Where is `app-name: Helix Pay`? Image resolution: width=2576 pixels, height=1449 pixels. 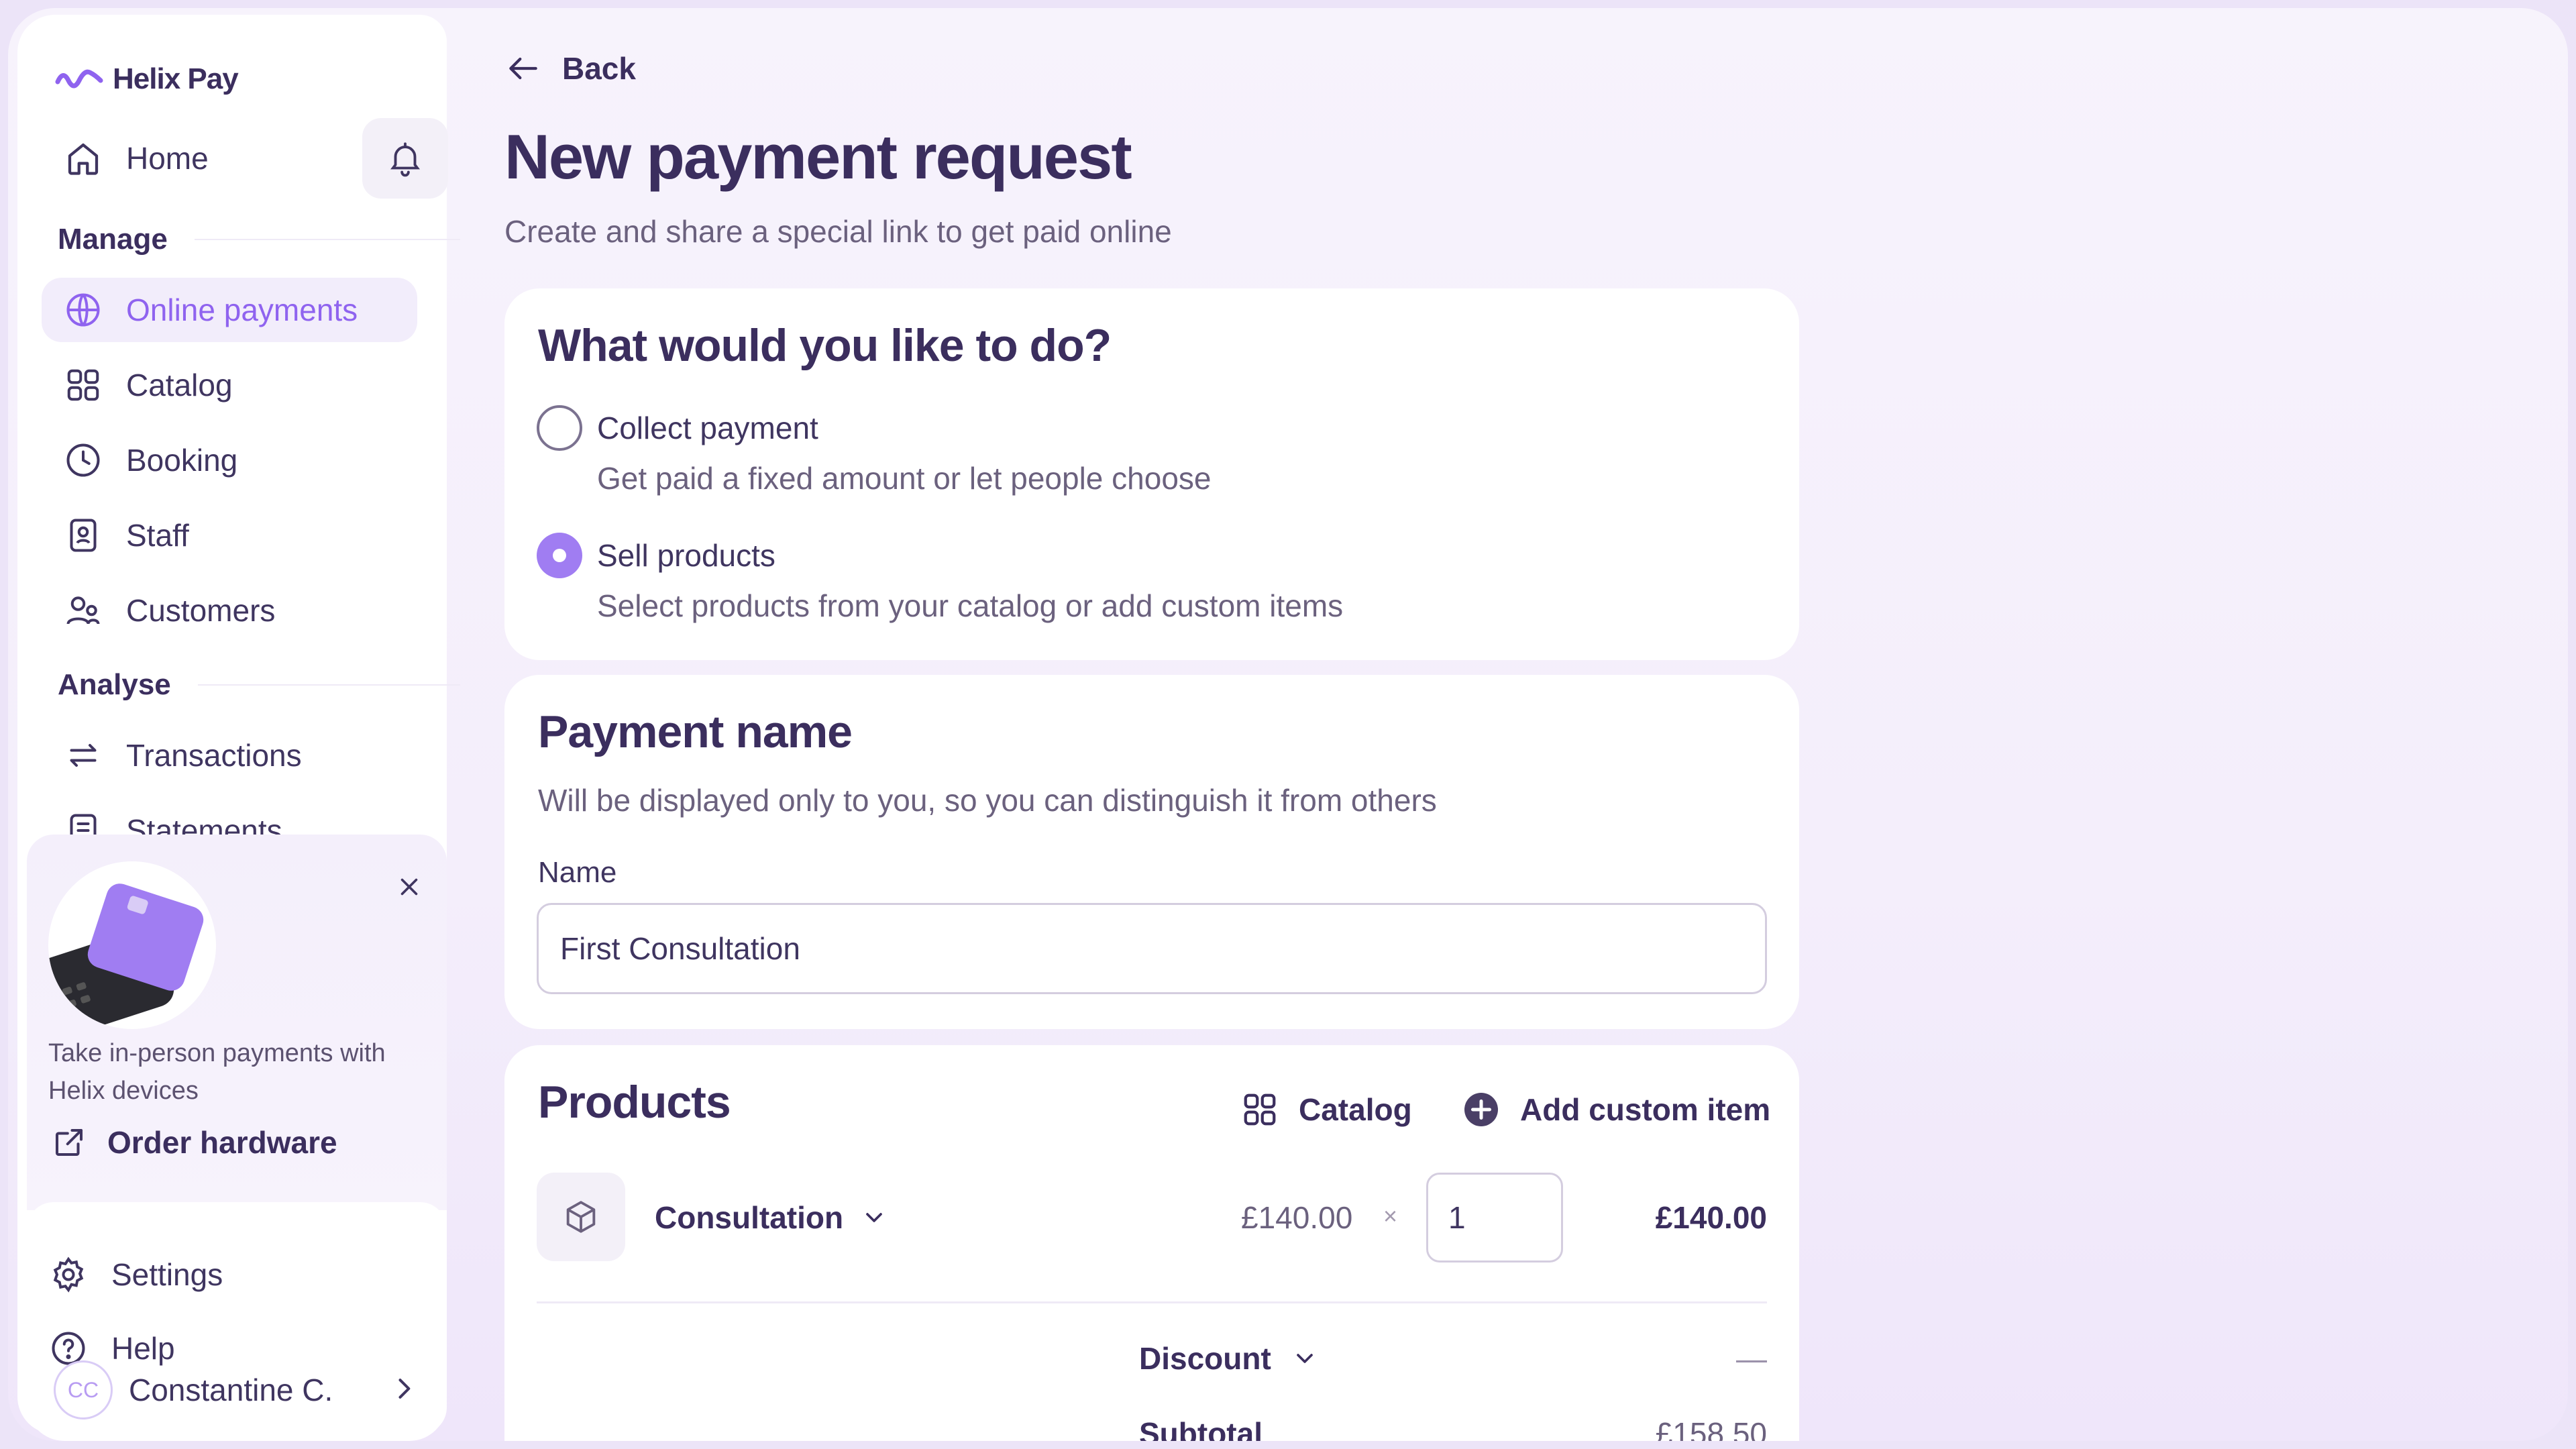 app-name: Helix Pay is located at coordinates (176, 78).